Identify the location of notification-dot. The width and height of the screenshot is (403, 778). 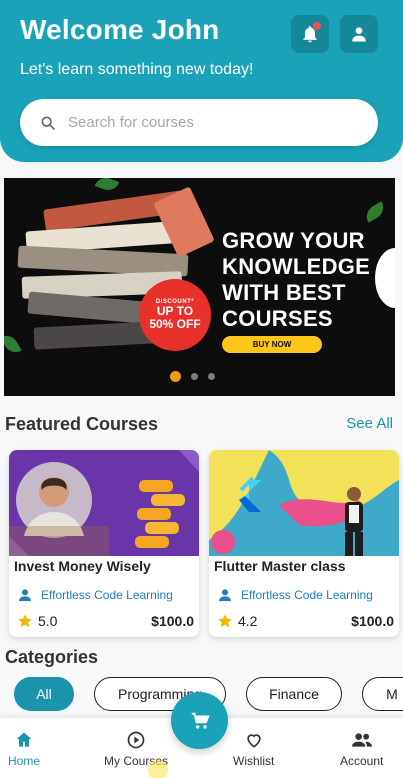
(317, 26).